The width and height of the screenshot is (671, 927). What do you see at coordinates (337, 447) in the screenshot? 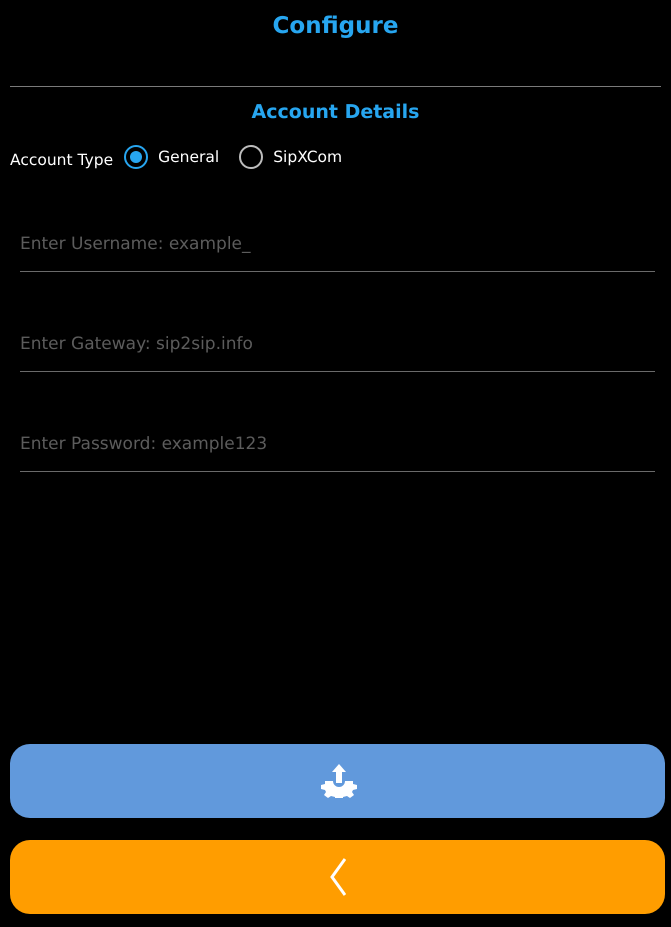
I see `input-field: Enter Password: example123` at bounding box center [337, 447].